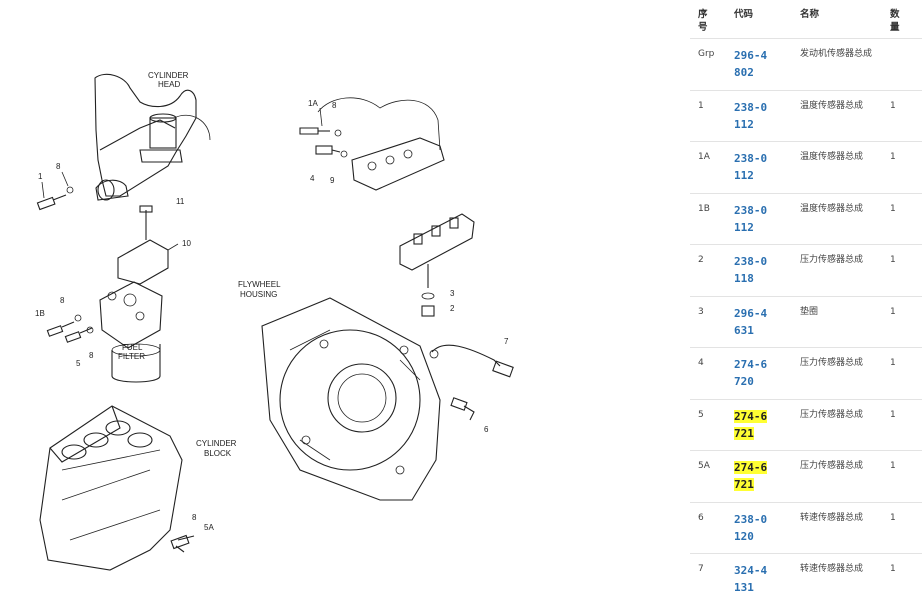  I want to click on part-code-text: 238-0118, so click(751, 270).